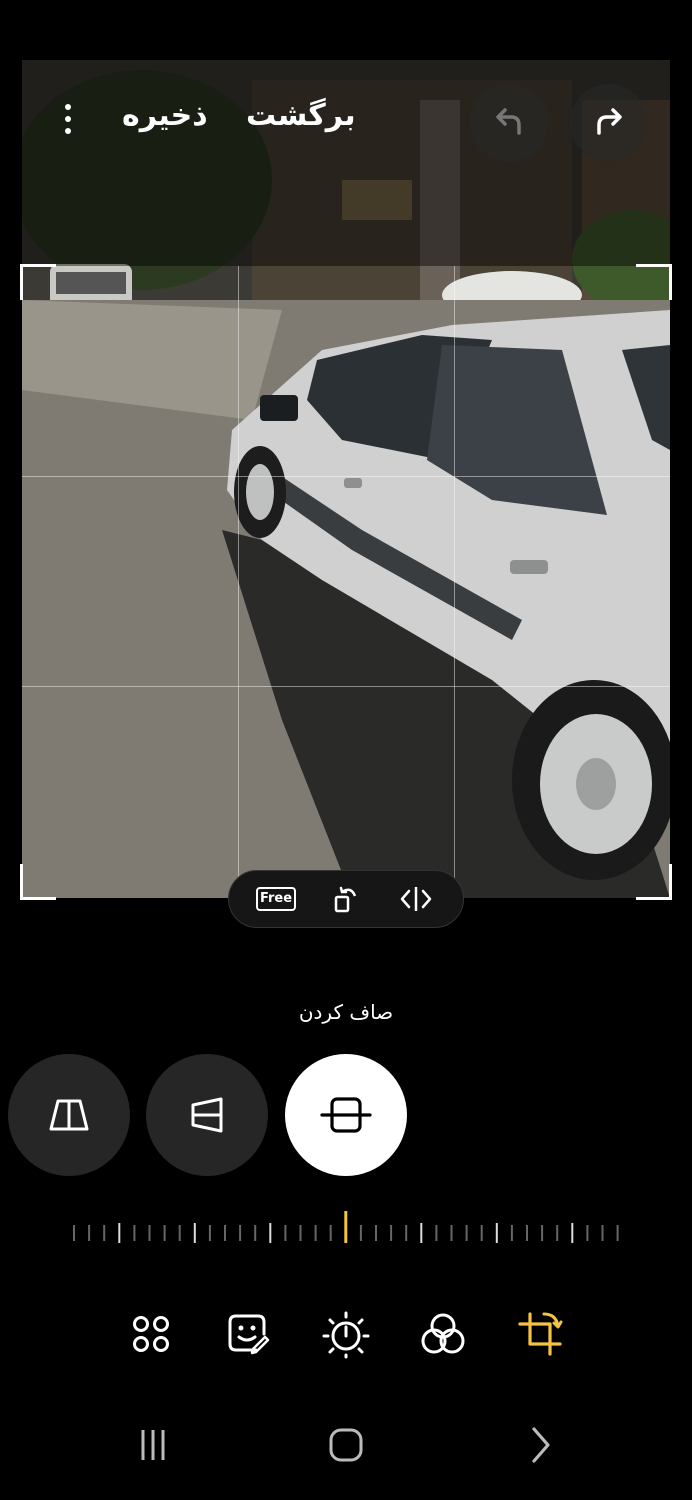 This screenshot has height=1500, width=692. I want to click on home-button, so click(346, 1445).